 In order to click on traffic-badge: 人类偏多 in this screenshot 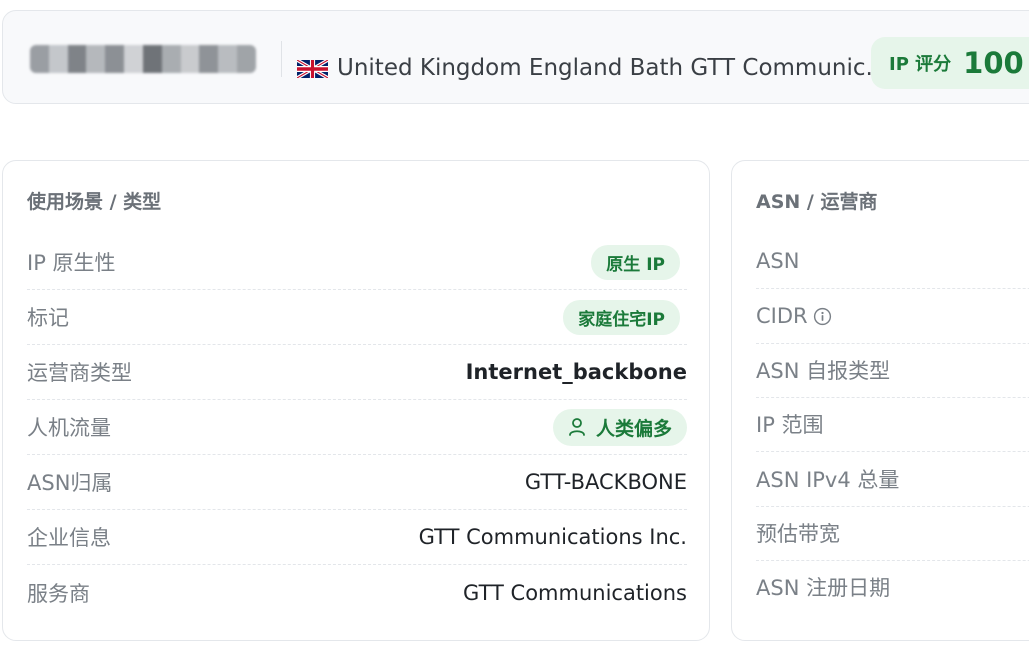, I will do `click(619, 427)`.